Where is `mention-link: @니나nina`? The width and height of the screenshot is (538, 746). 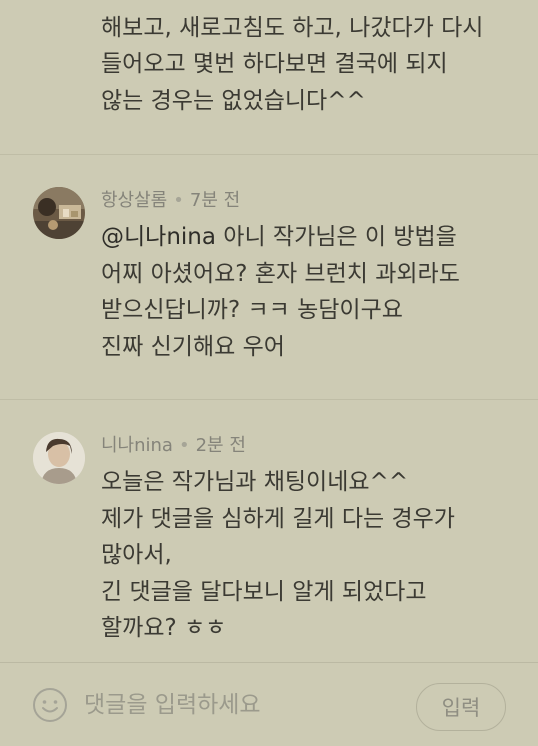
mention-link: @니나nina is located at coordinates (158, 237).